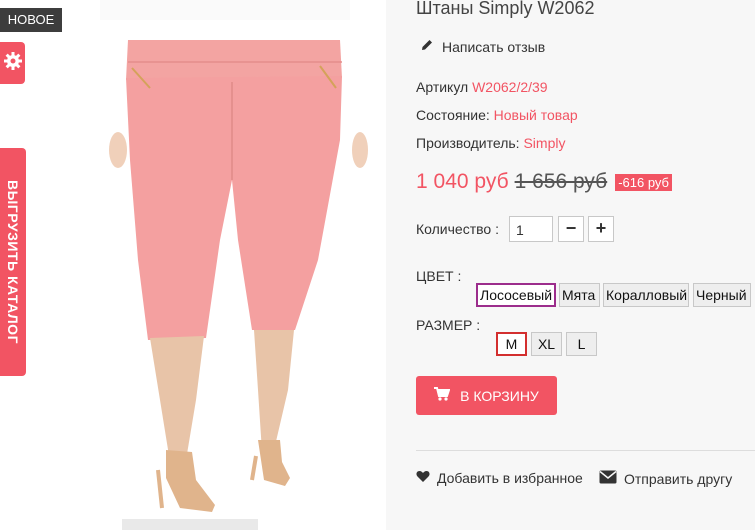 The width and height of the screenshot is (755, 530). What do you see at coordinates (274, 463) in the screenshot?
I see `right-shoe` at bounding box center [274, 463].